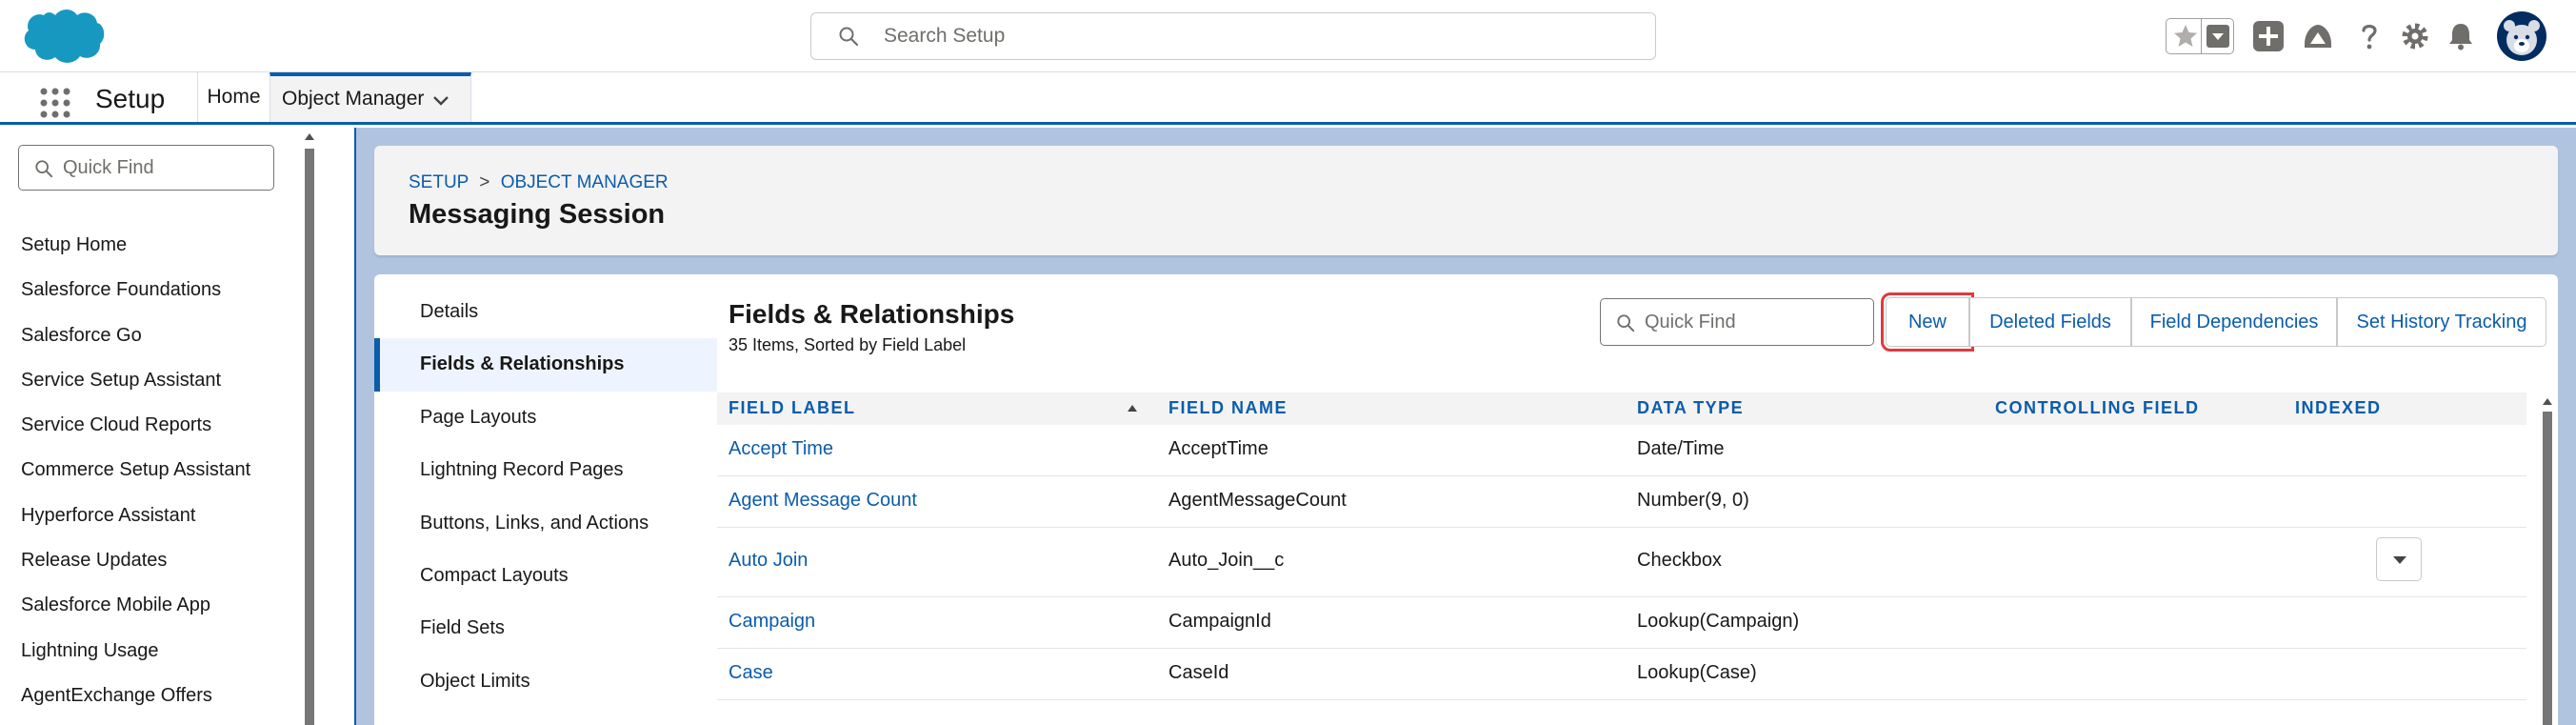  I want to click on field-label-link: Case, so click(751, 673).